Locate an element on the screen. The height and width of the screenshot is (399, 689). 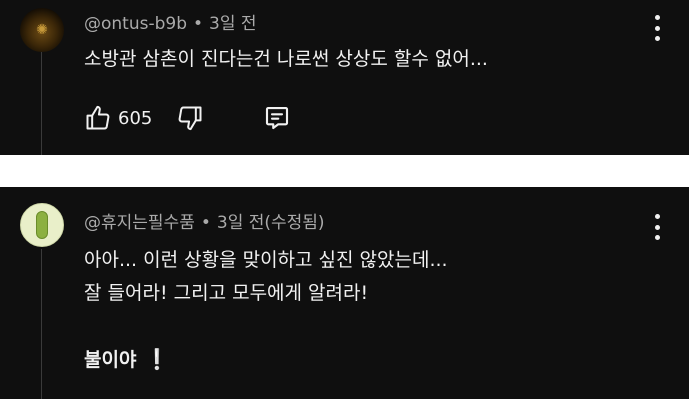
like-count: 605 is located at coordinates (135, 118).